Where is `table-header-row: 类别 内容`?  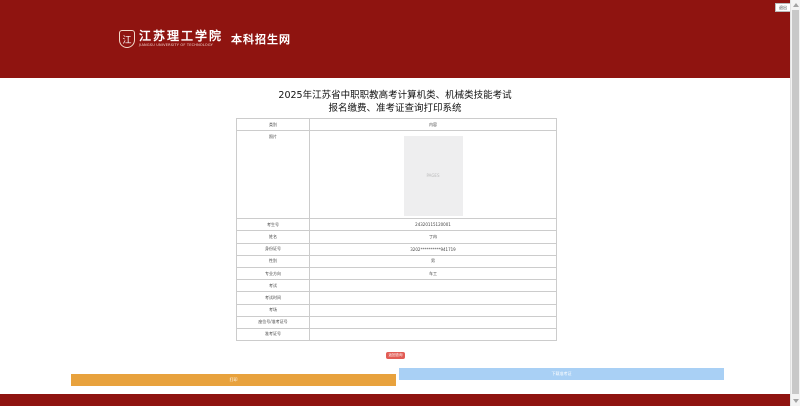 table-header-row: 类别 内容 is located at coordinates (396, 124).